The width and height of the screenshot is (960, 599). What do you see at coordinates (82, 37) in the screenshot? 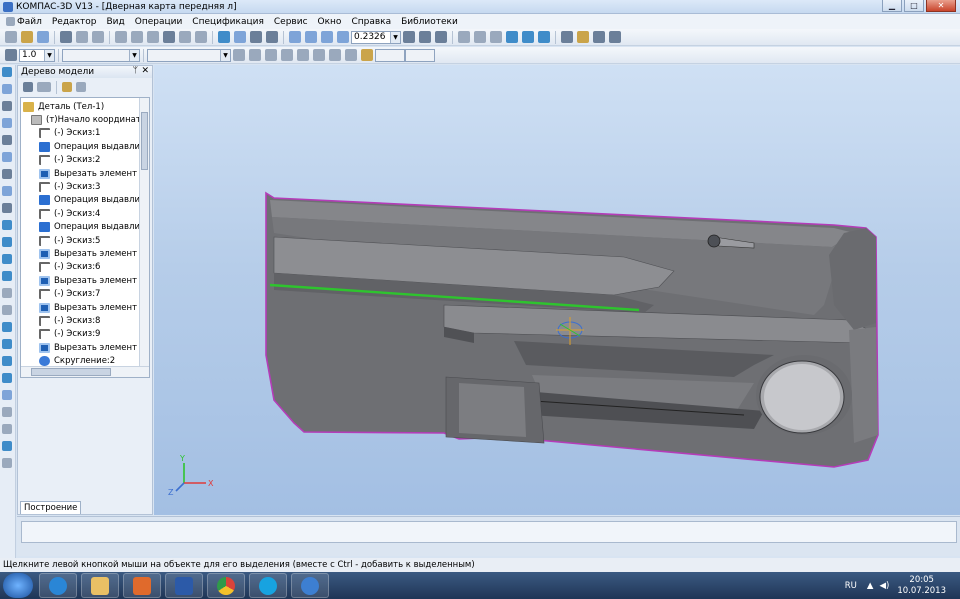
I see `preview-icon` at bounding box center [82, 37].